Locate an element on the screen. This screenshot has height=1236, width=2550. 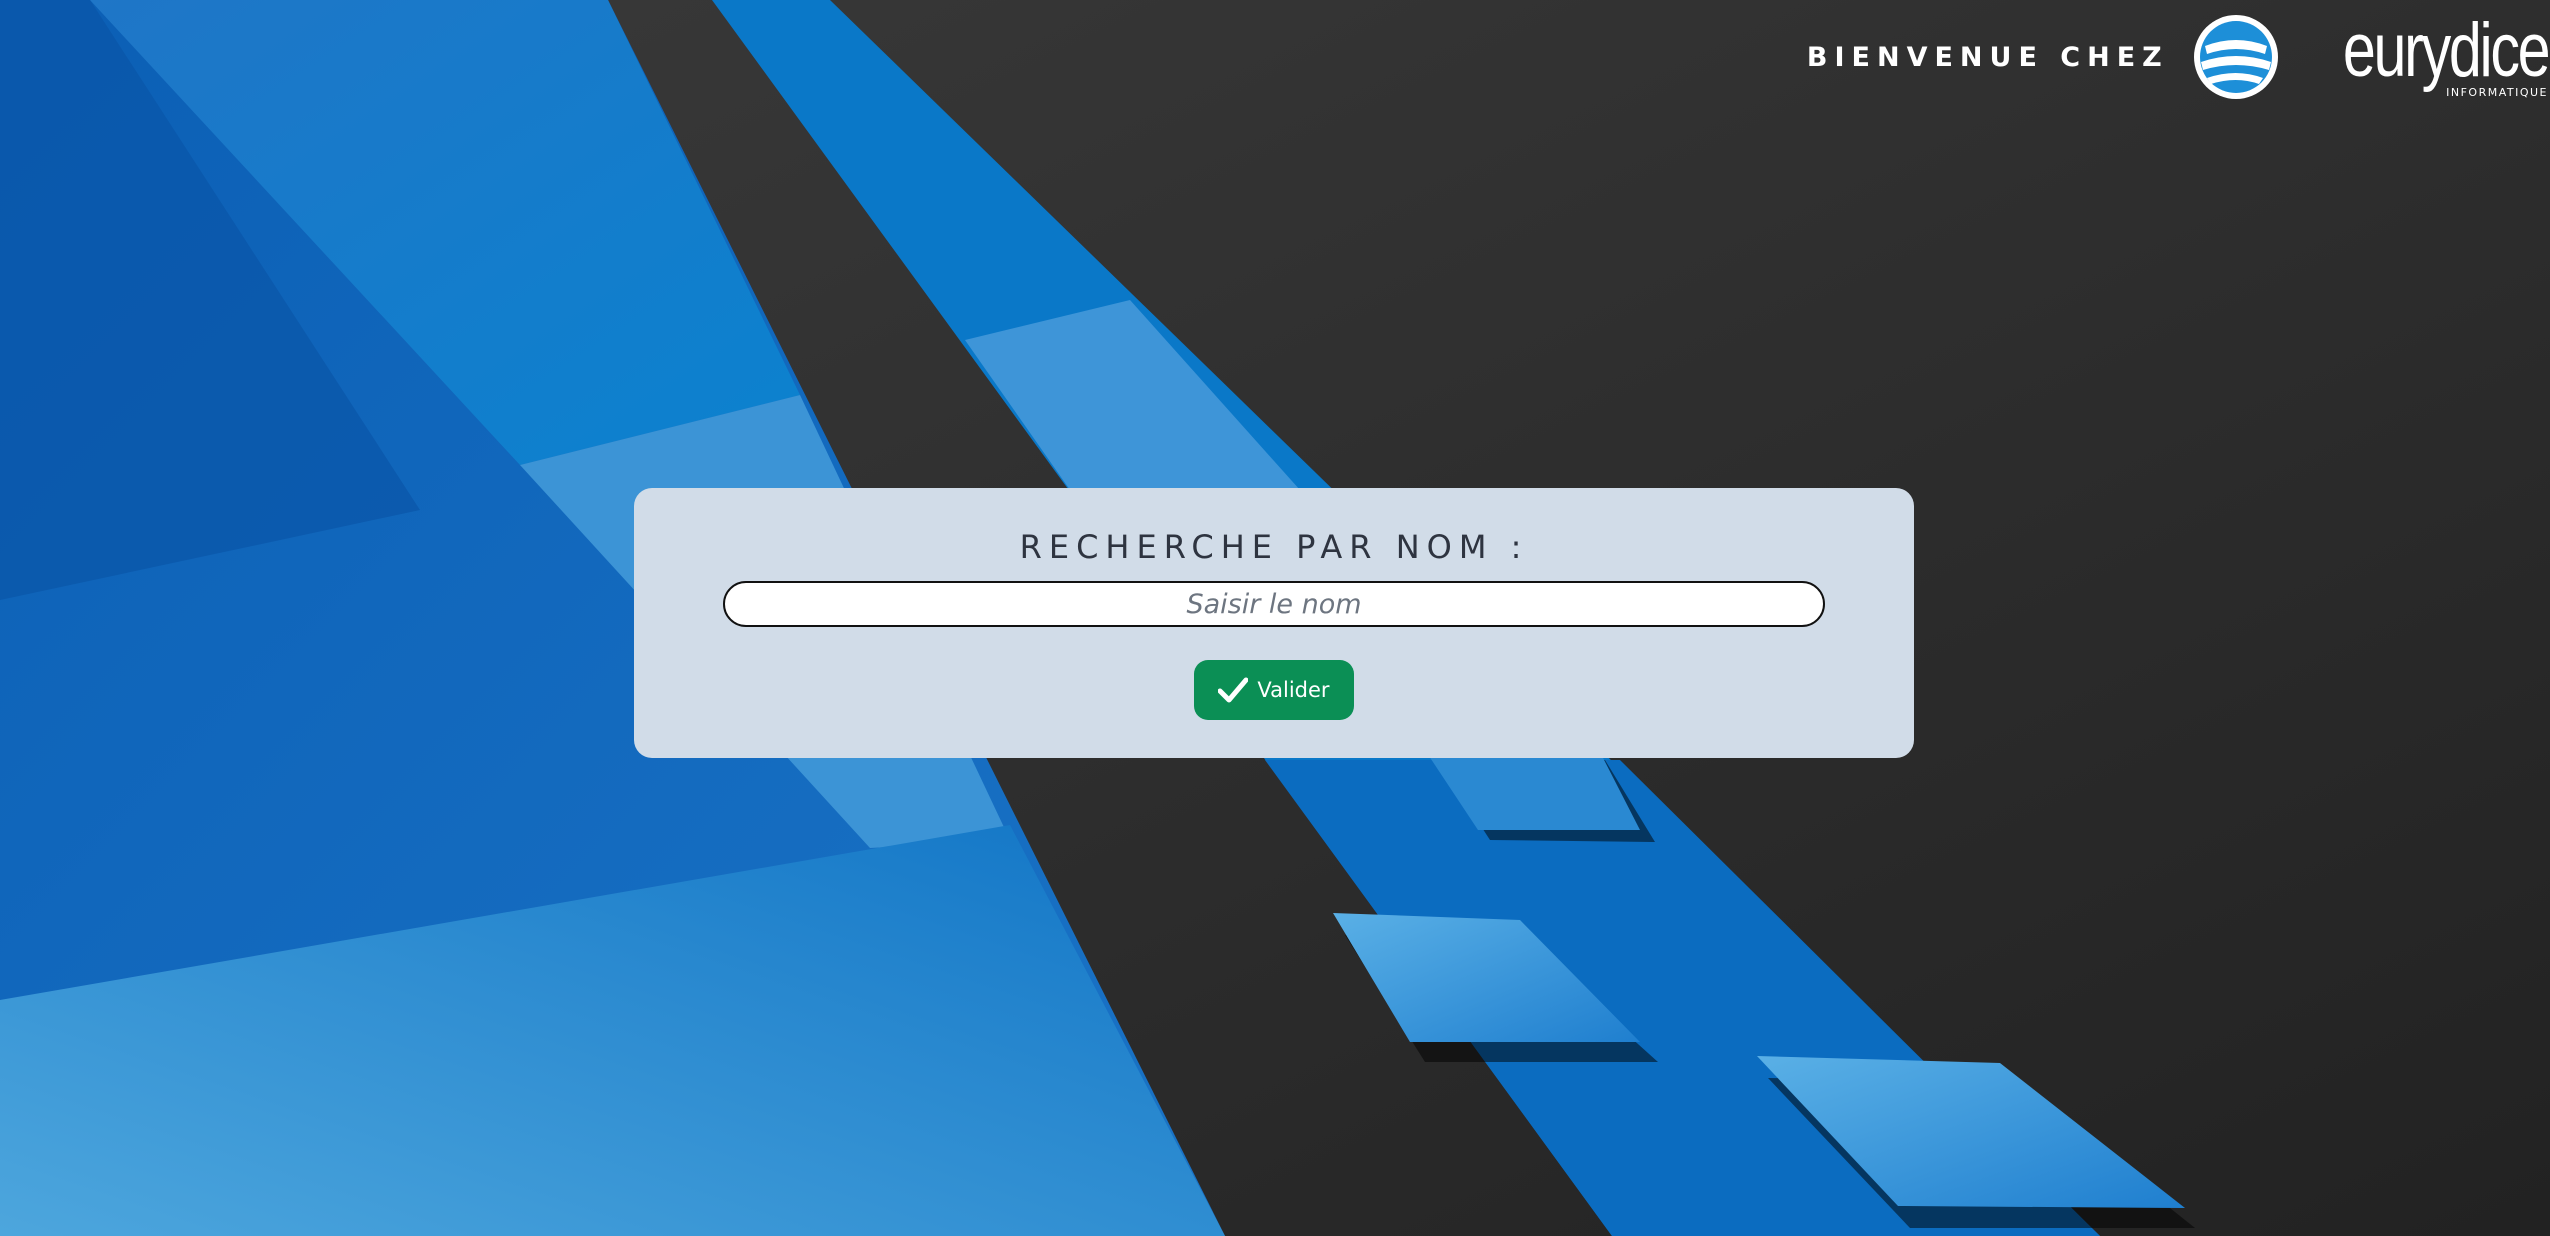
search-card: RECHERCHE PAR NOM : Valider is located at coordinates (1274, 623).